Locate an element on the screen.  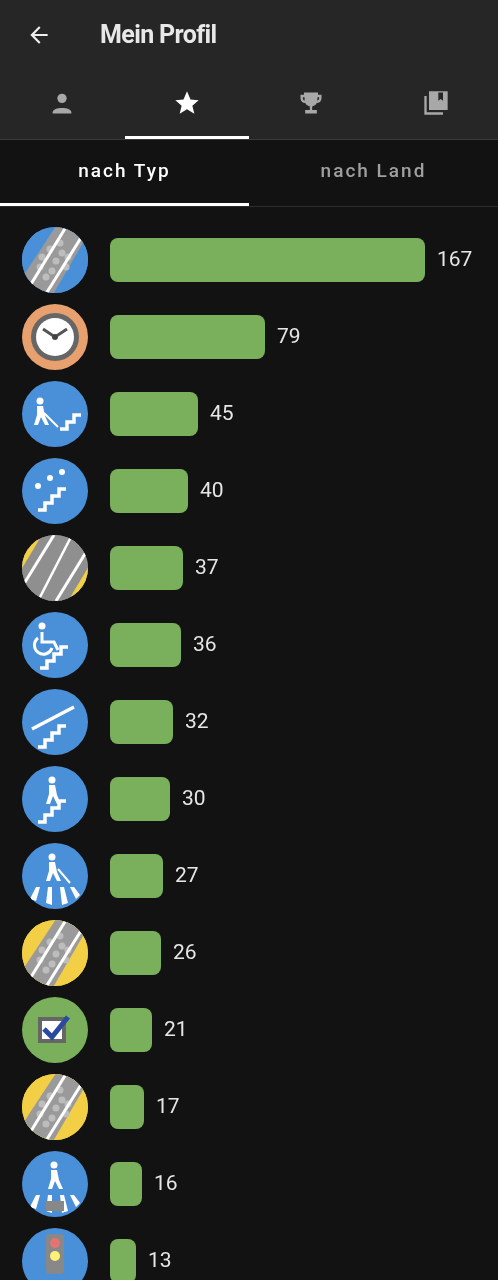
stat-count: 45 is located at coordinates (222, 414).